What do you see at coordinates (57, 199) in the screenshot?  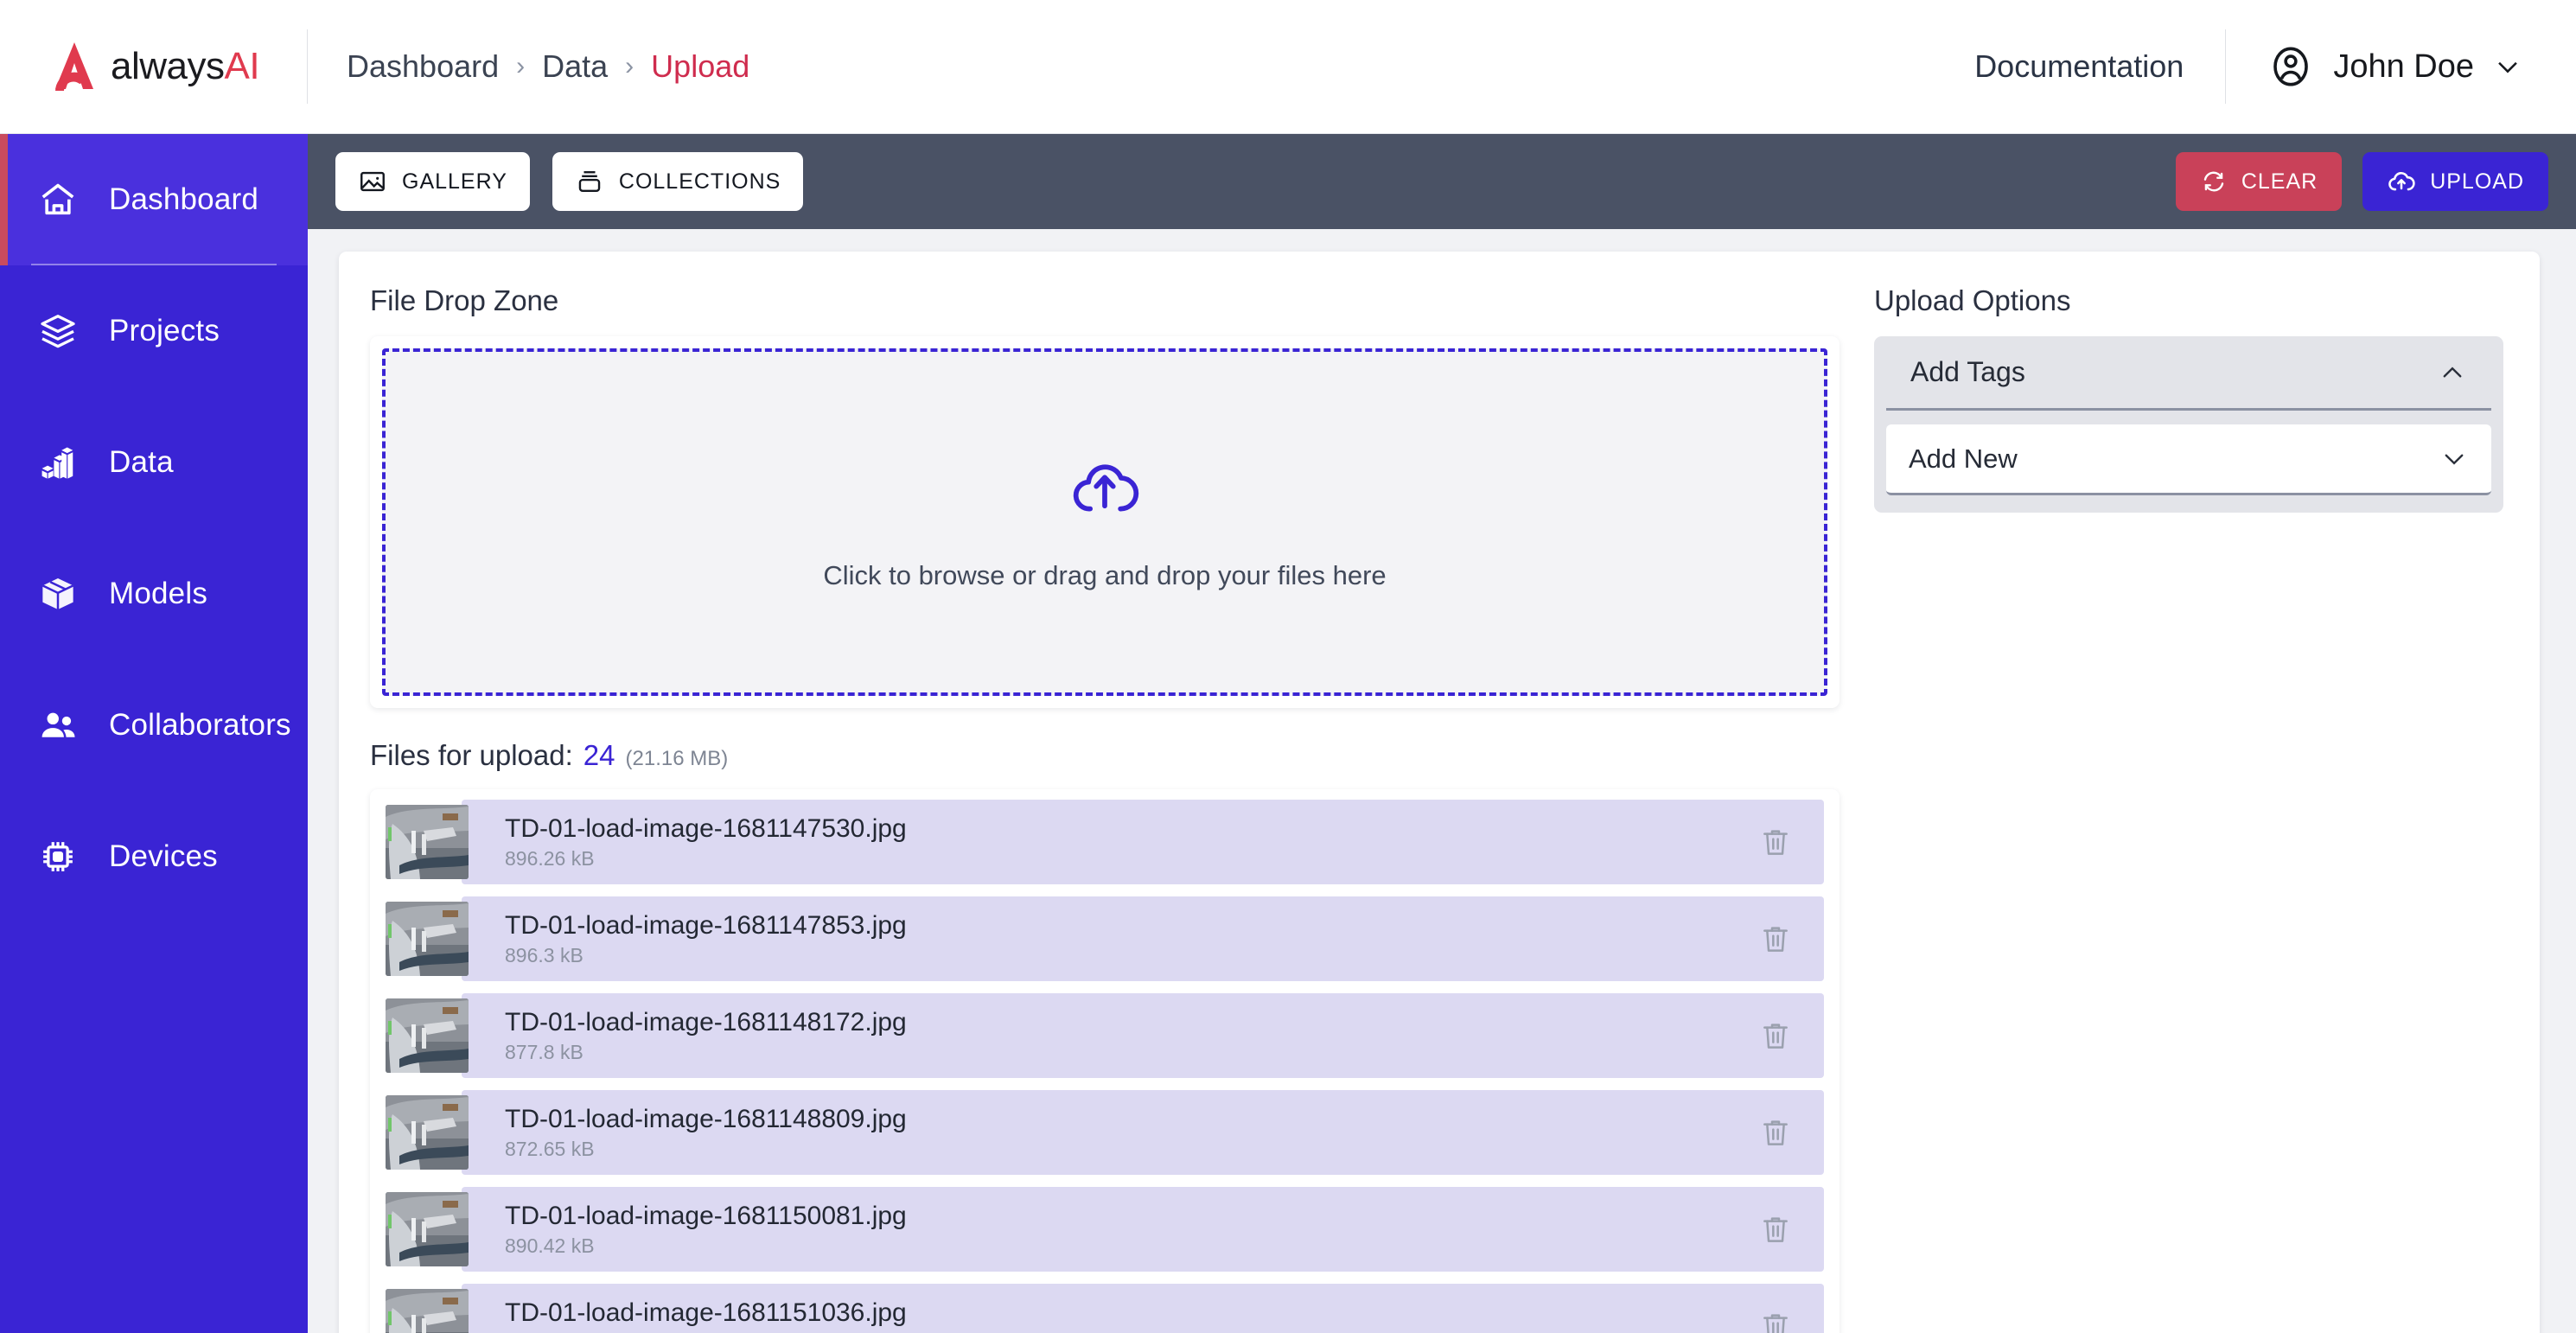 I see `home-icon` at bounding box center [57, 199].